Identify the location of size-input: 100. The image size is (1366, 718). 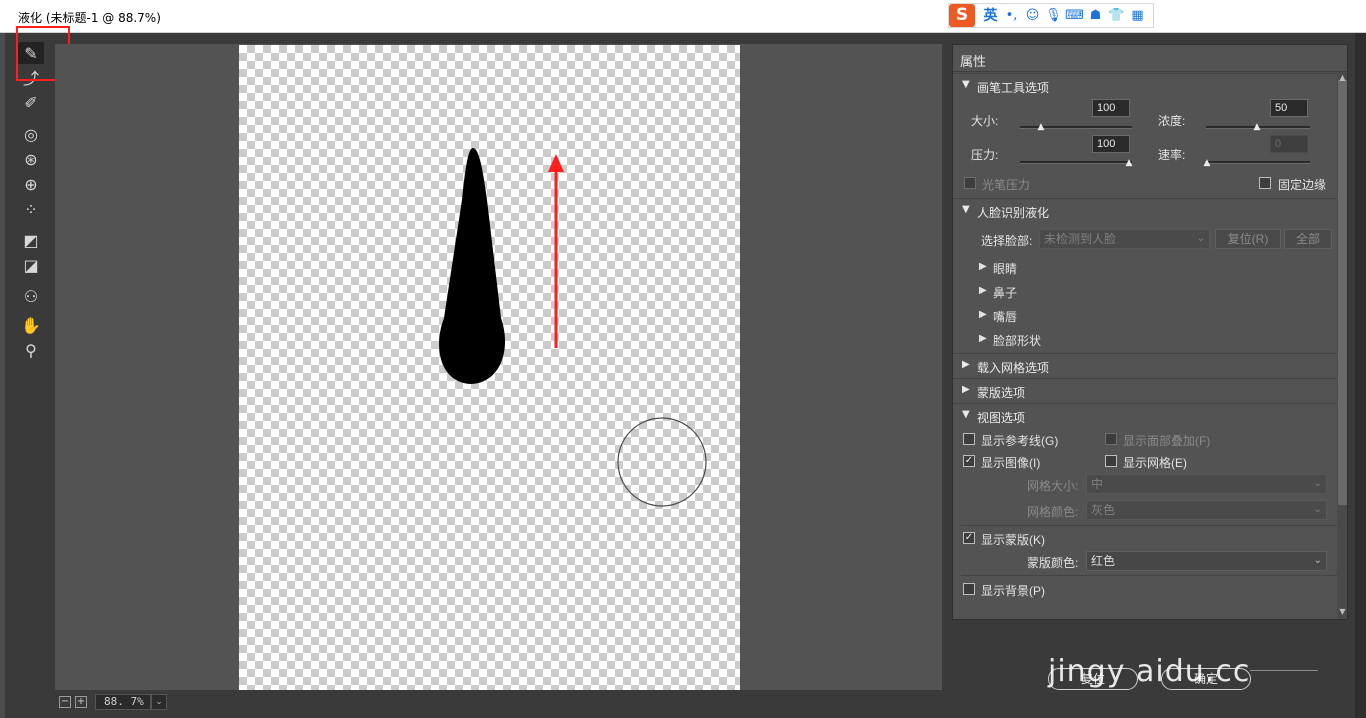
(1111, 108).